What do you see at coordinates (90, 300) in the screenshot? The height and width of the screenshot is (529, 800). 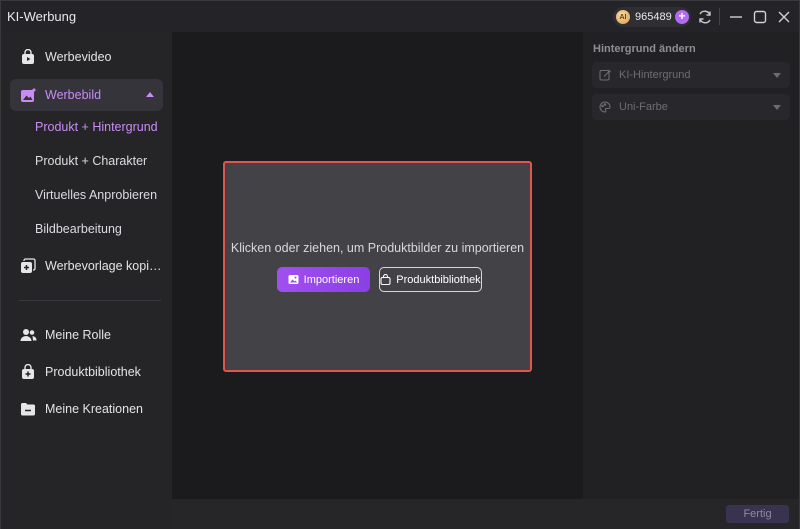 I see `sidebar-divider` at bounding box center [90, 300].